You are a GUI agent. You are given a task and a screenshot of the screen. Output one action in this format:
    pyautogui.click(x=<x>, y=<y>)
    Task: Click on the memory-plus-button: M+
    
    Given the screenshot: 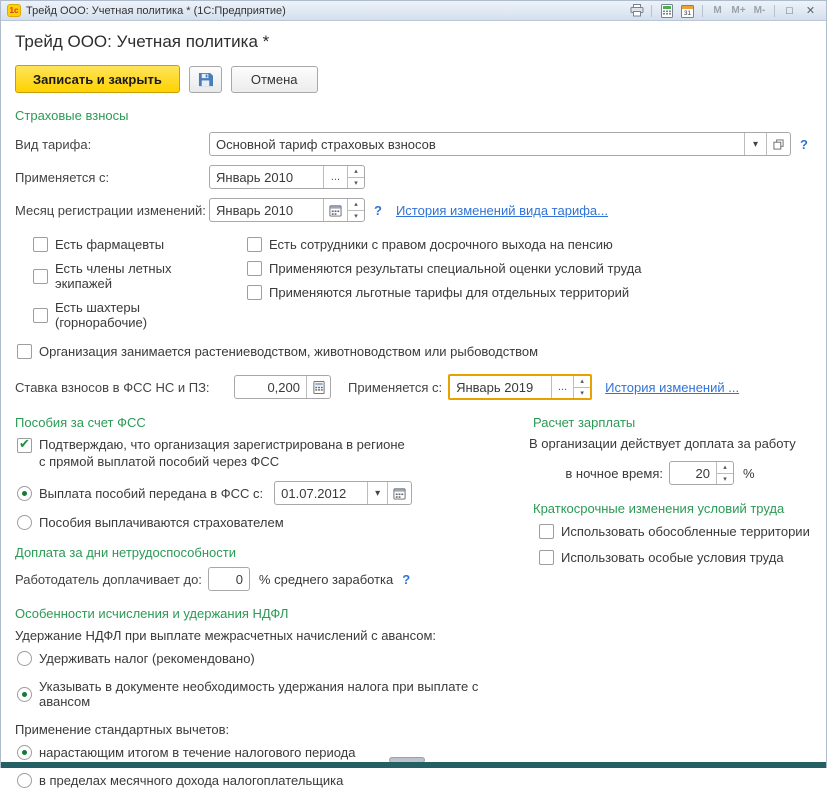 What is the action you would take?
    pyautogui.click(x=738, y=11)
    